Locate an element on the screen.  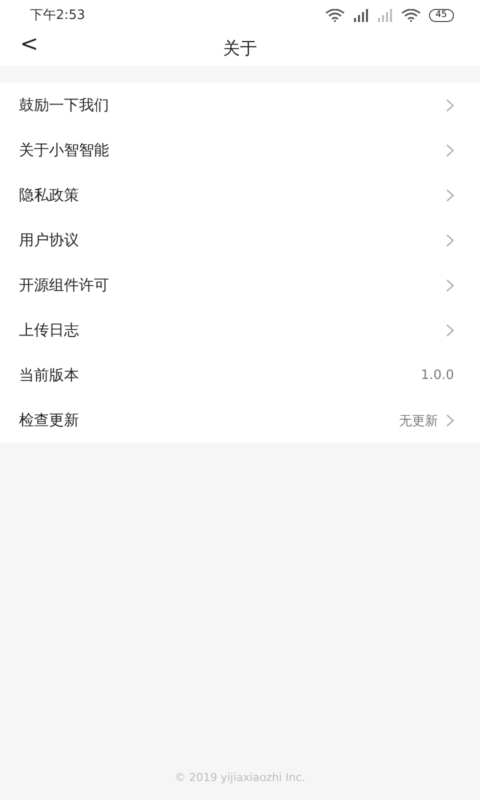
settings-item: 当前版本 1.0.0 is located at coordinates (240, 375).